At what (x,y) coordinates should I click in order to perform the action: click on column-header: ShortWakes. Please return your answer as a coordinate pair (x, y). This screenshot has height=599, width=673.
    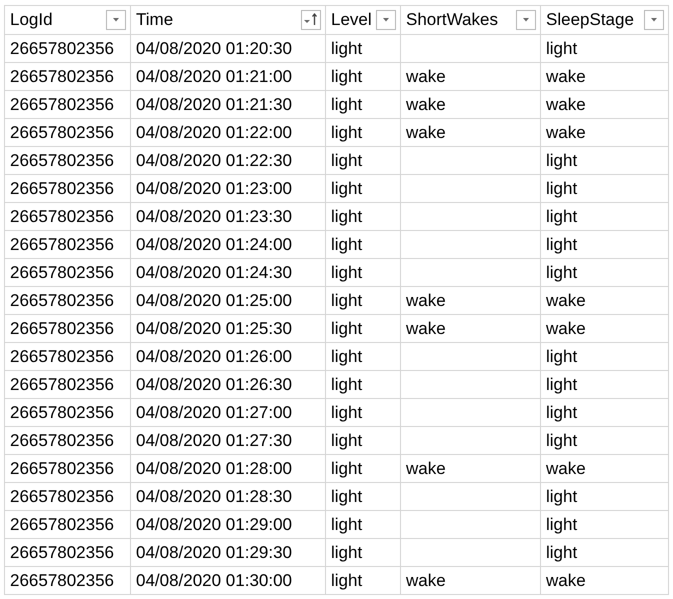
    Looking at the image, I should click on (452, 20).